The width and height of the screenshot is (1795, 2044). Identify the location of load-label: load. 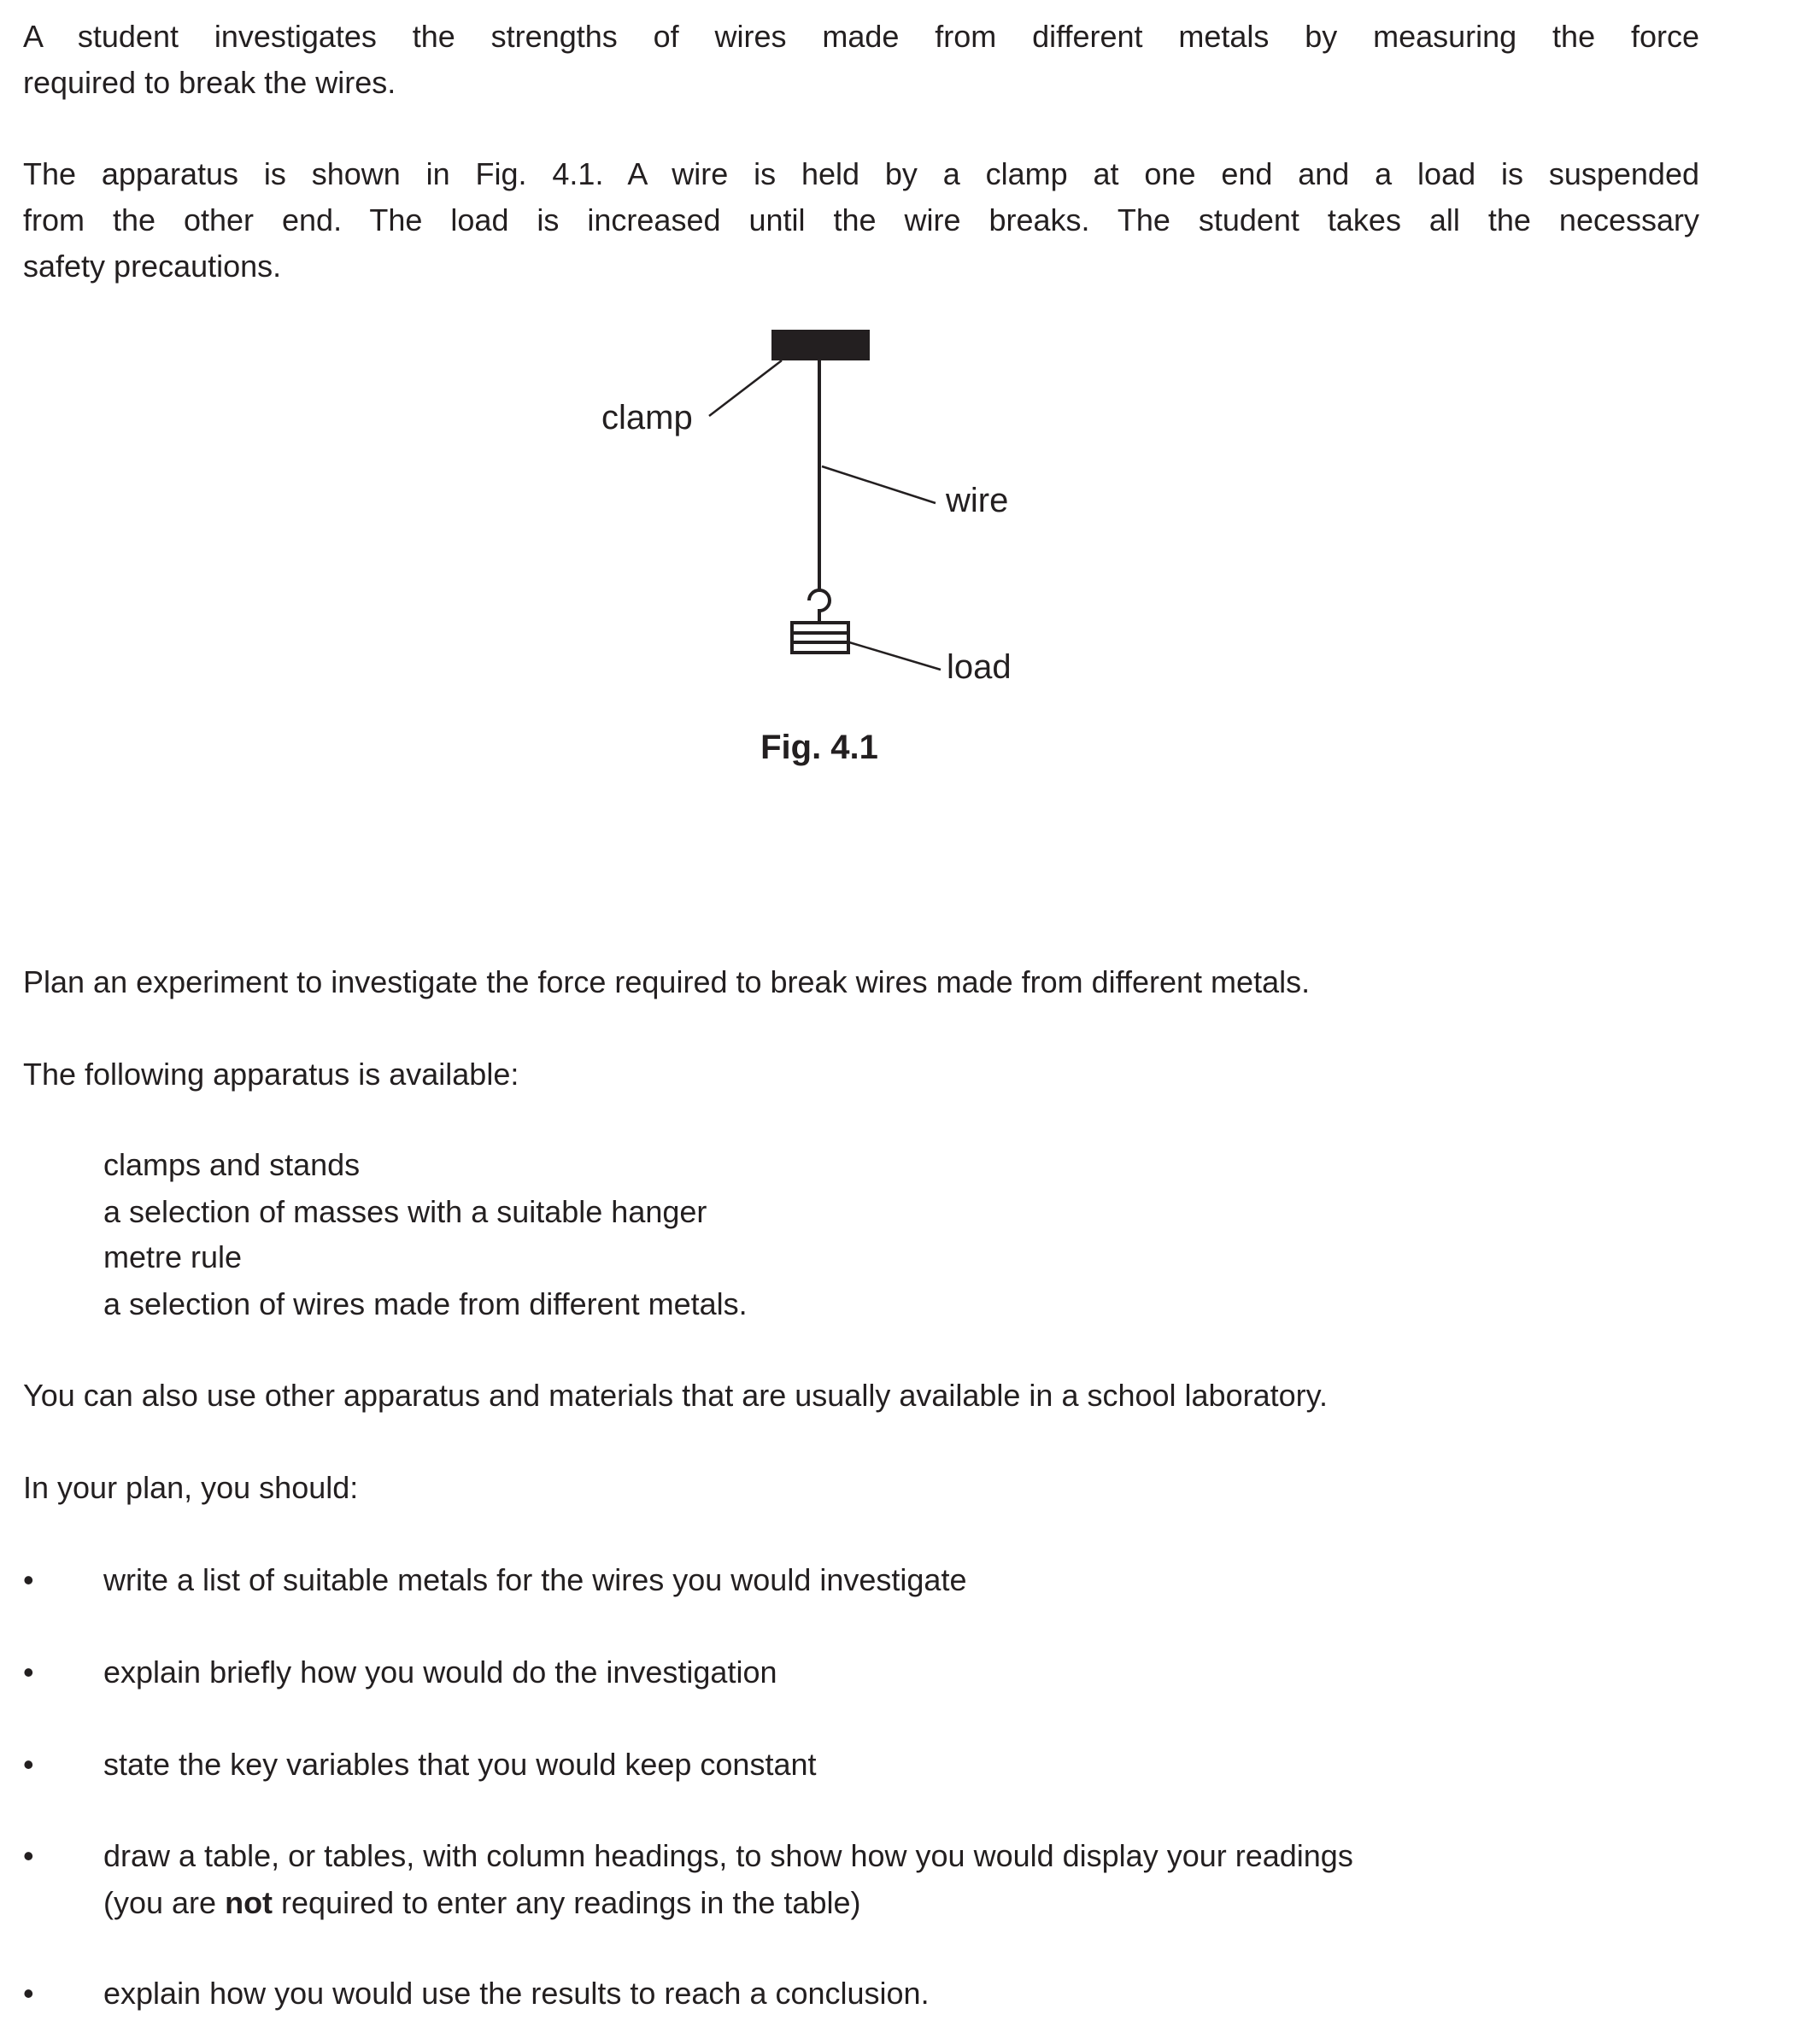
(980, 667).